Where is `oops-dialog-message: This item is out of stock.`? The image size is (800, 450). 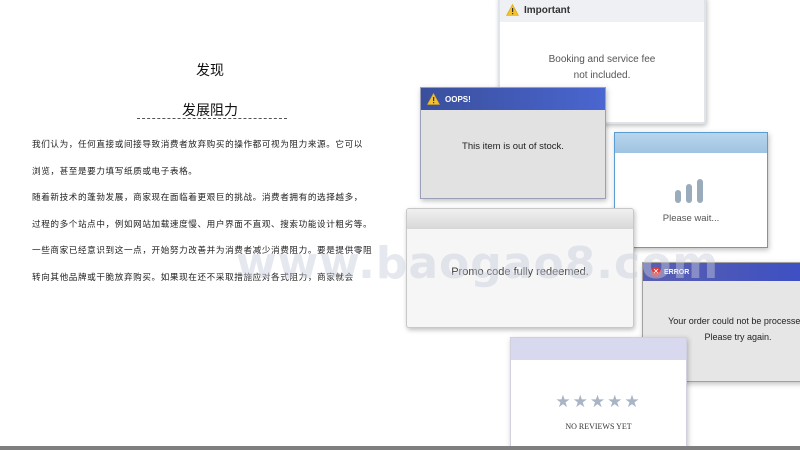 oops-dialog-message: This item is out of stock. is located at coordinates (513, 146).